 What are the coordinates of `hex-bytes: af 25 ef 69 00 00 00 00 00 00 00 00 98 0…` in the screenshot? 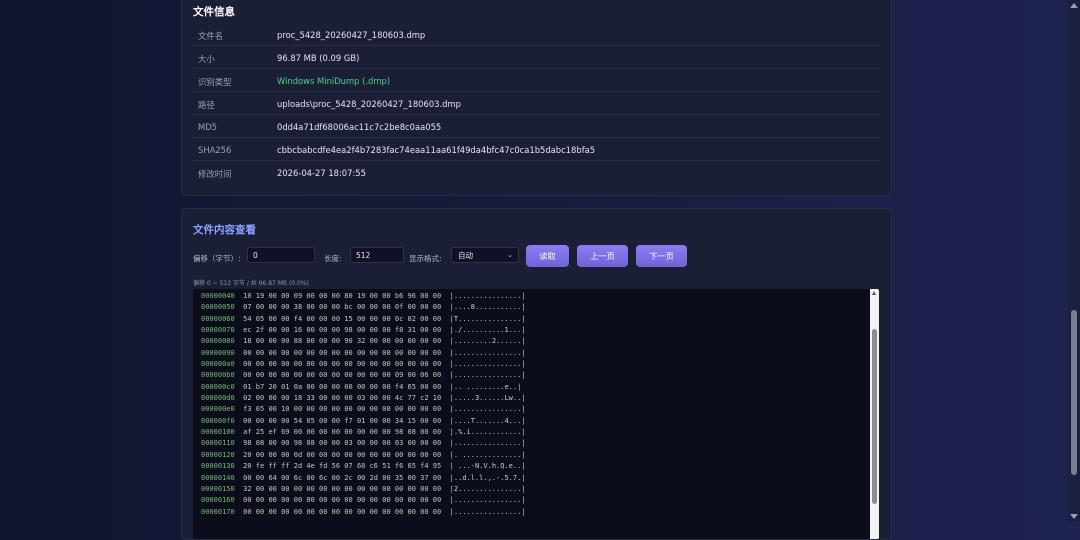 It's located at (342, 432).